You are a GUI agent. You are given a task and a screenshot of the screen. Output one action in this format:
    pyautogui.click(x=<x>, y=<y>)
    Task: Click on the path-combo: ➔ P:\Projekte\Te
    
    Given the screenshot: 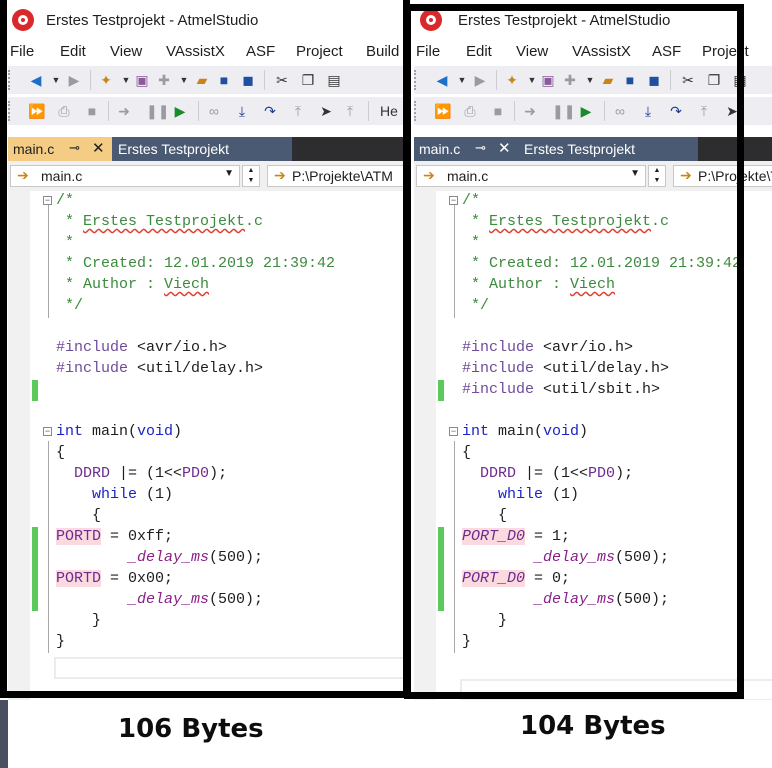 What is the action you would take?
    pyautogui.click(x=722, y=176)
    